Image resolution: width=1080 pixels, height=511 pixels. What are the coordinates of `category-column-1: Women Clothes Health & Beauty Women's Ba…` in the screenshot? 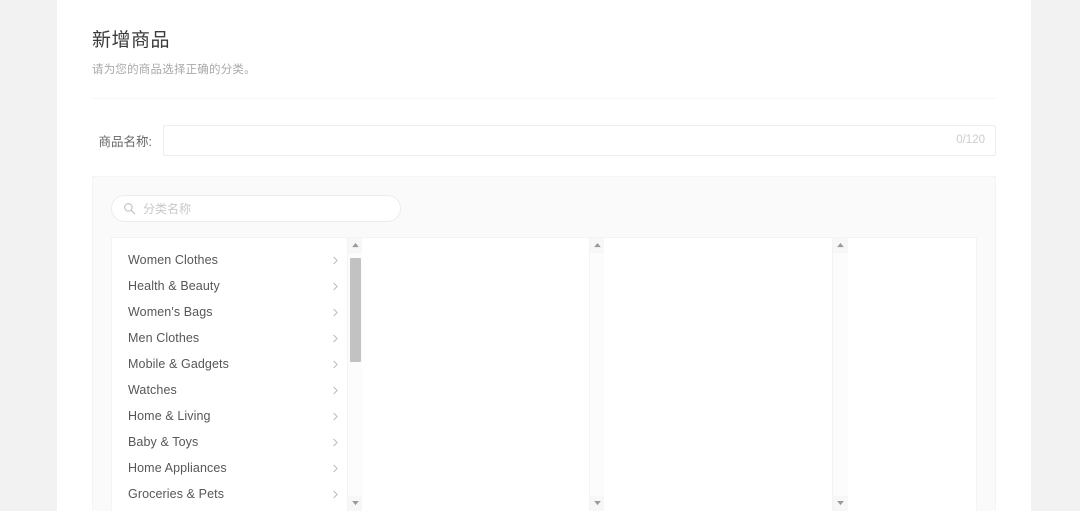 It's located at (237, 374).